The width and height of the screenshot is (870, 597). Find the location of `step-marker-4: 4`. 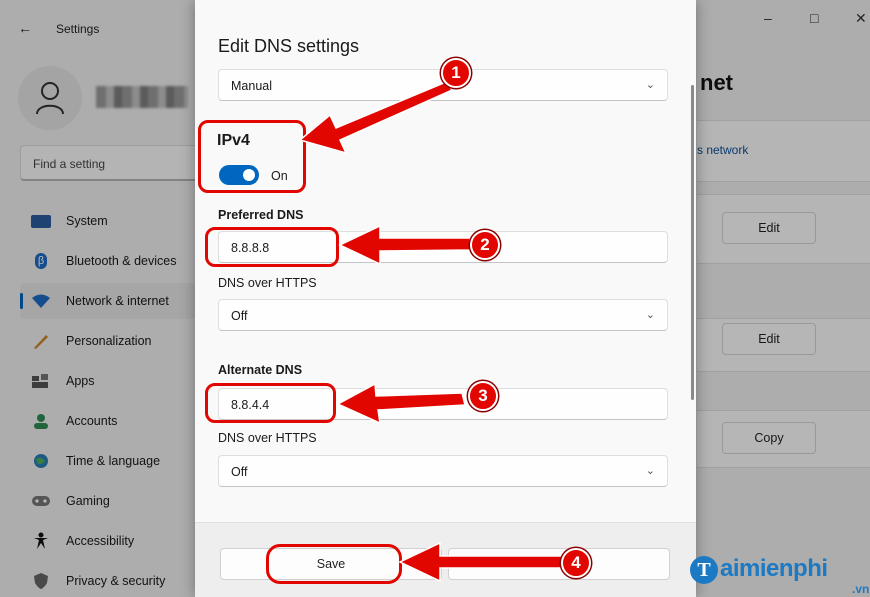

step-marker-4: 4 is located at coordinates (576, 563).